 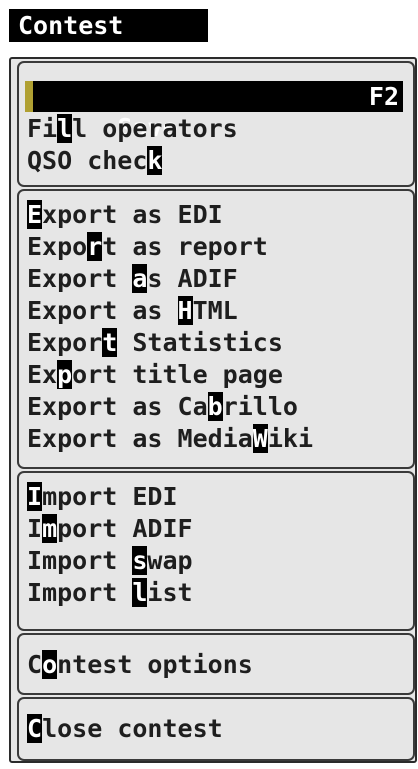 I want to click on menu-item-export-html: Export as HTML, so click(x=216, y=310).